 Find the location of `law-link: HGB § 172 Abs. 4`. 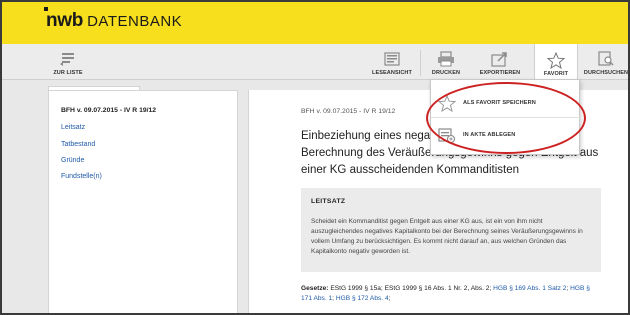

law-link: HGB § 172 Abs. 4 is located at coordinates (362, 298).